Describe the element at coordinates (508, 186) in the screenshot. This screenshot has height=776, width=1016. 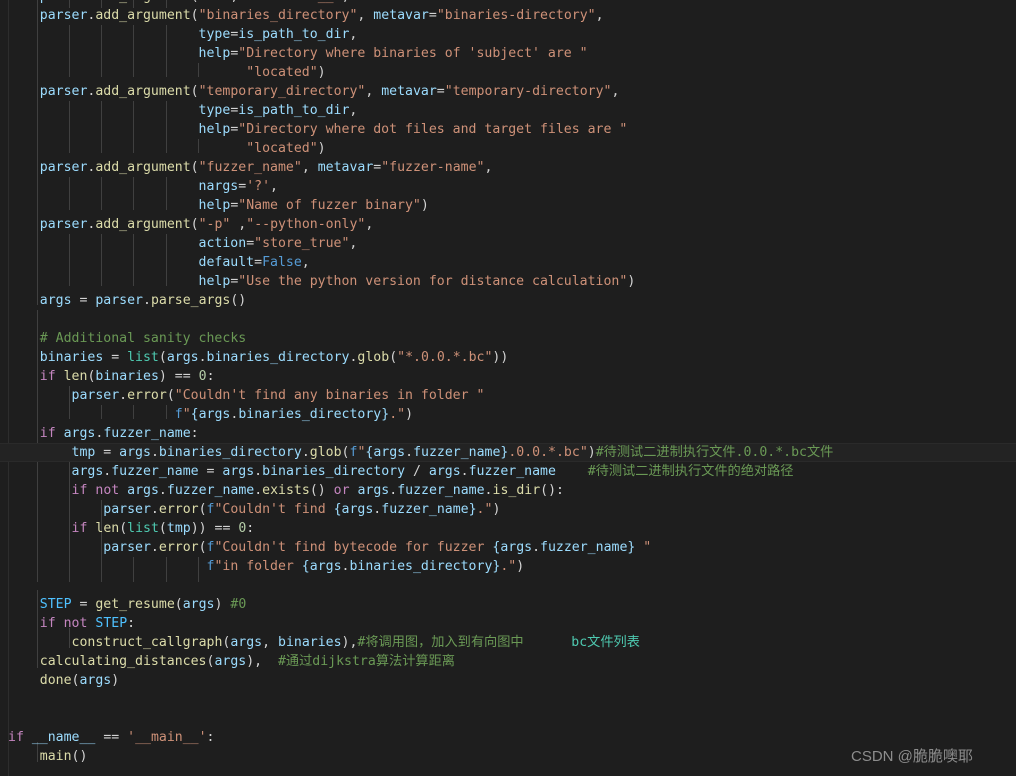
I see `code-line: nargs='?',` at that location.